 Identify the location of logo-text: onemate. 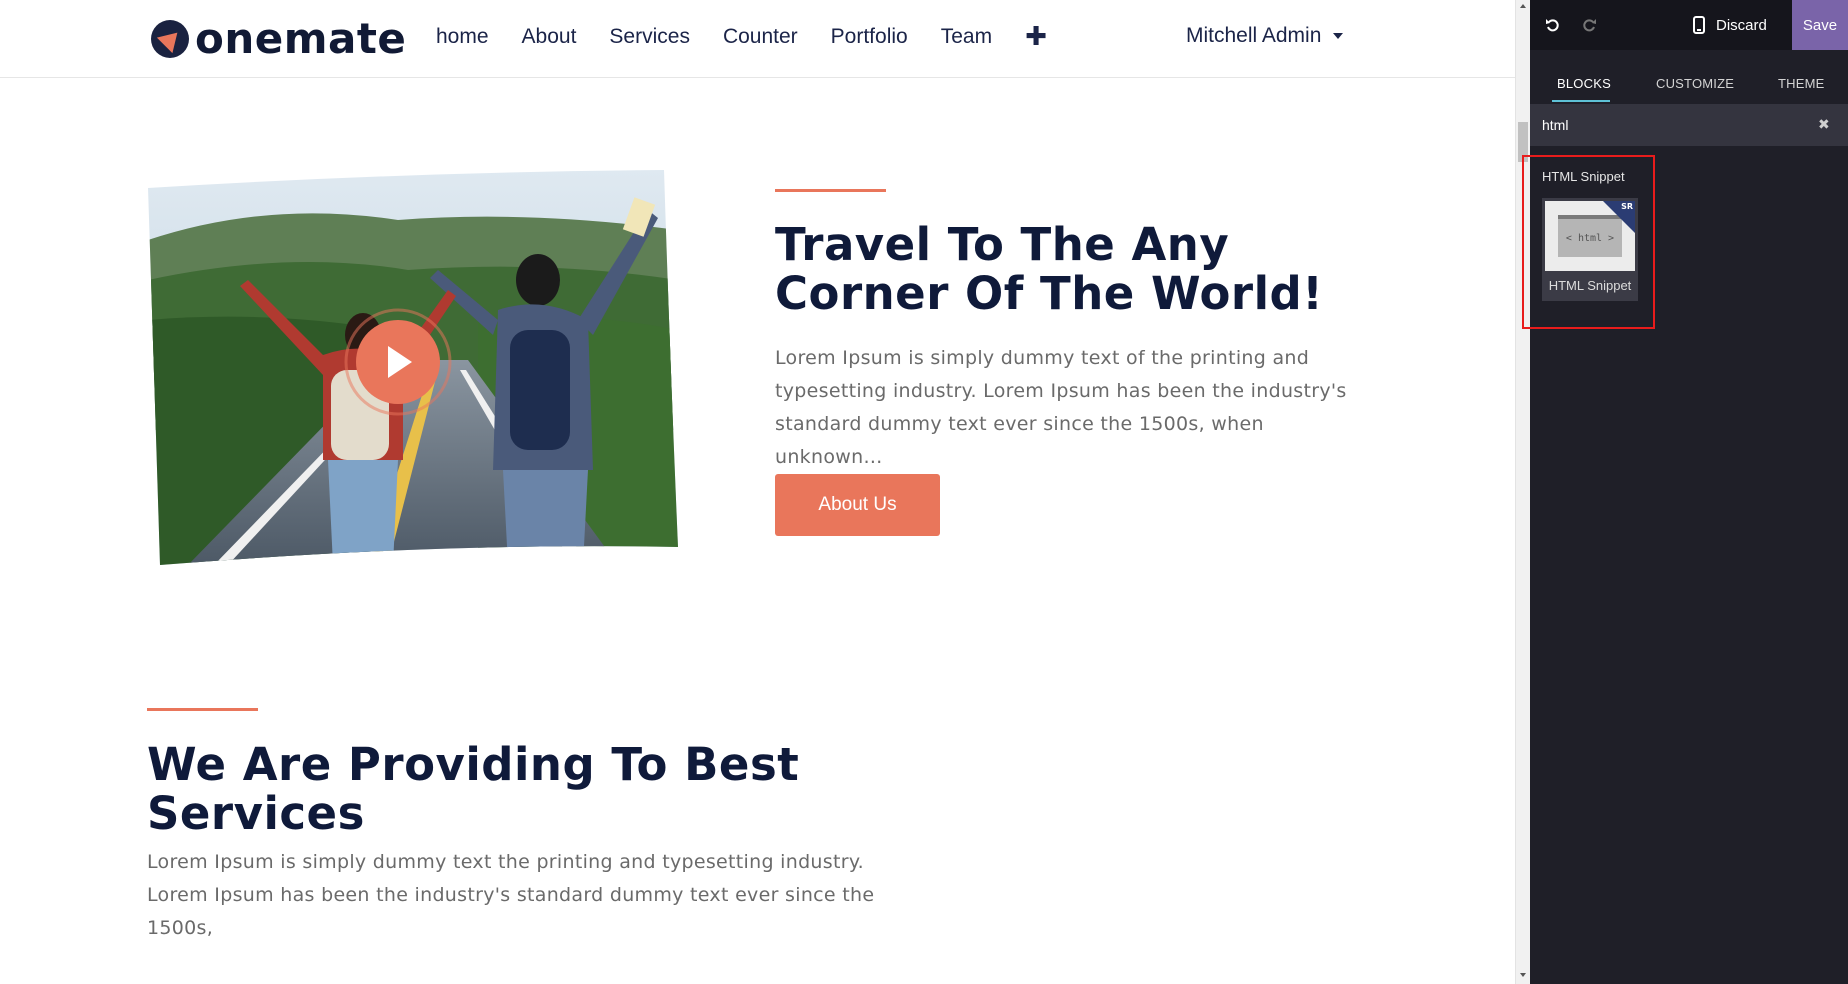
(301, 38).